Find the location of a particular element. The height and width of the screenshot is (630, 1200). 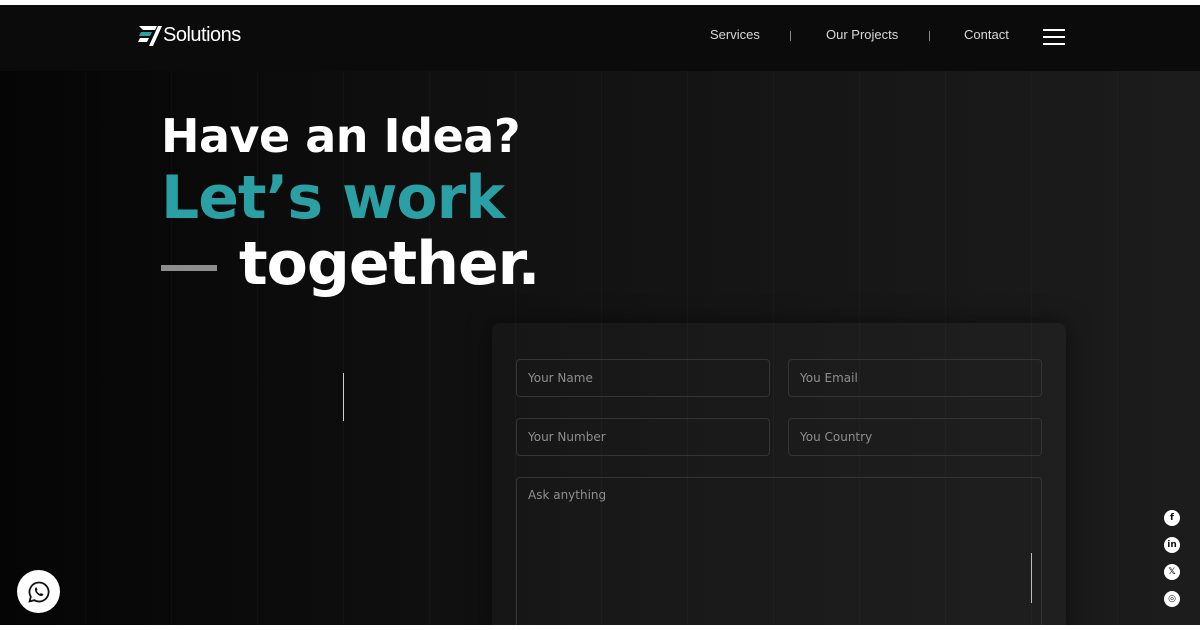

email-input is located at coordinates (915, 378).